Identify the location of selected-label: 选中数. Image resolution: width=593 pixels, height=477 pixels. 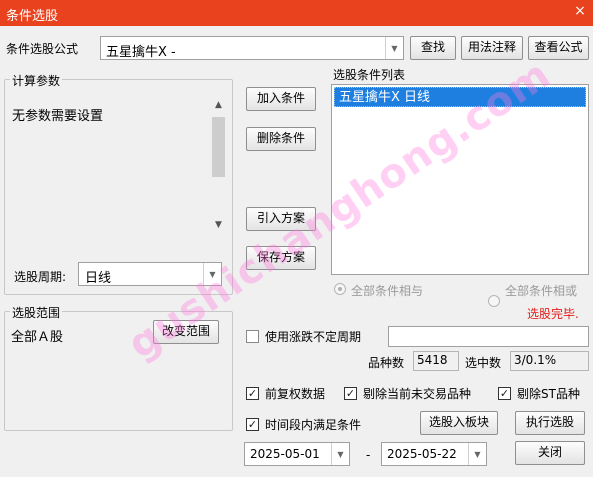
(483, 363).